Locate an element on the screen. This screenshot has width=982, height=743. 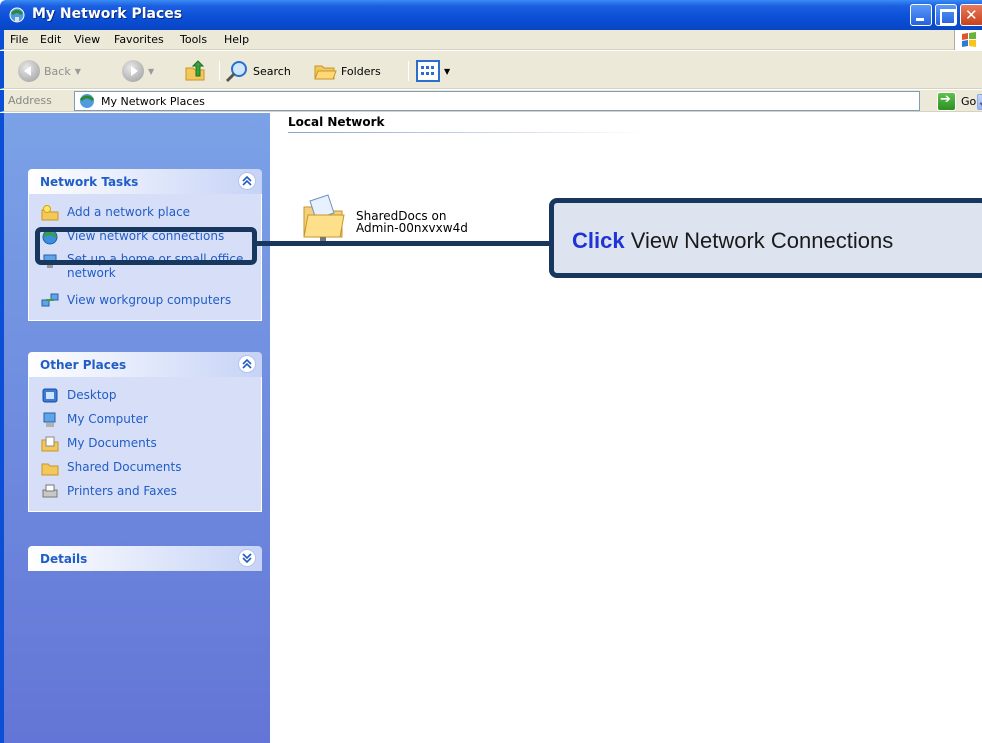
minimize-button is located at coordinates (921, 15).